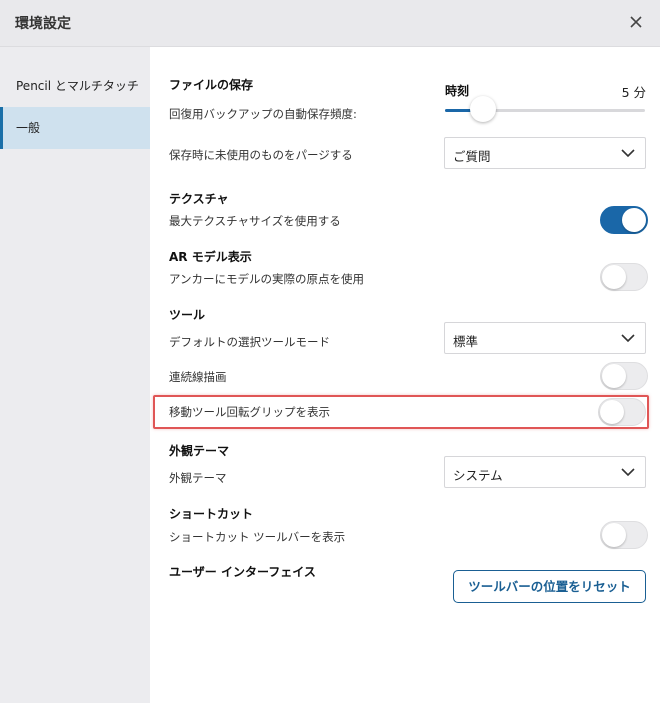 The width and height of the screenshot is (660, 703). I want to click on section-heading-ar: AR モデル表示, so click(210, 257).